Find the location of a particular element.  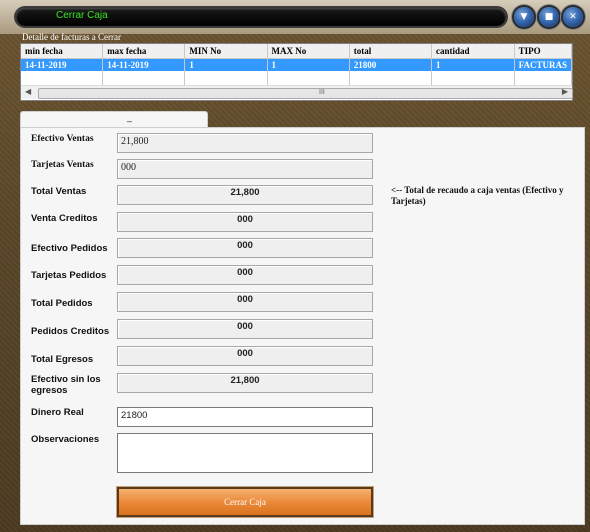

total-pedidos-value: 000 is located at coordinates (245, 299).